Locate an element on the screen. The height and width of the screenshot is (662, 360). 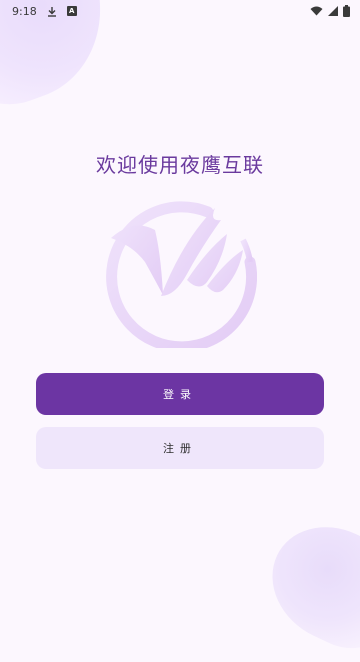
wifi-icon is located at coordinates (316, 11).